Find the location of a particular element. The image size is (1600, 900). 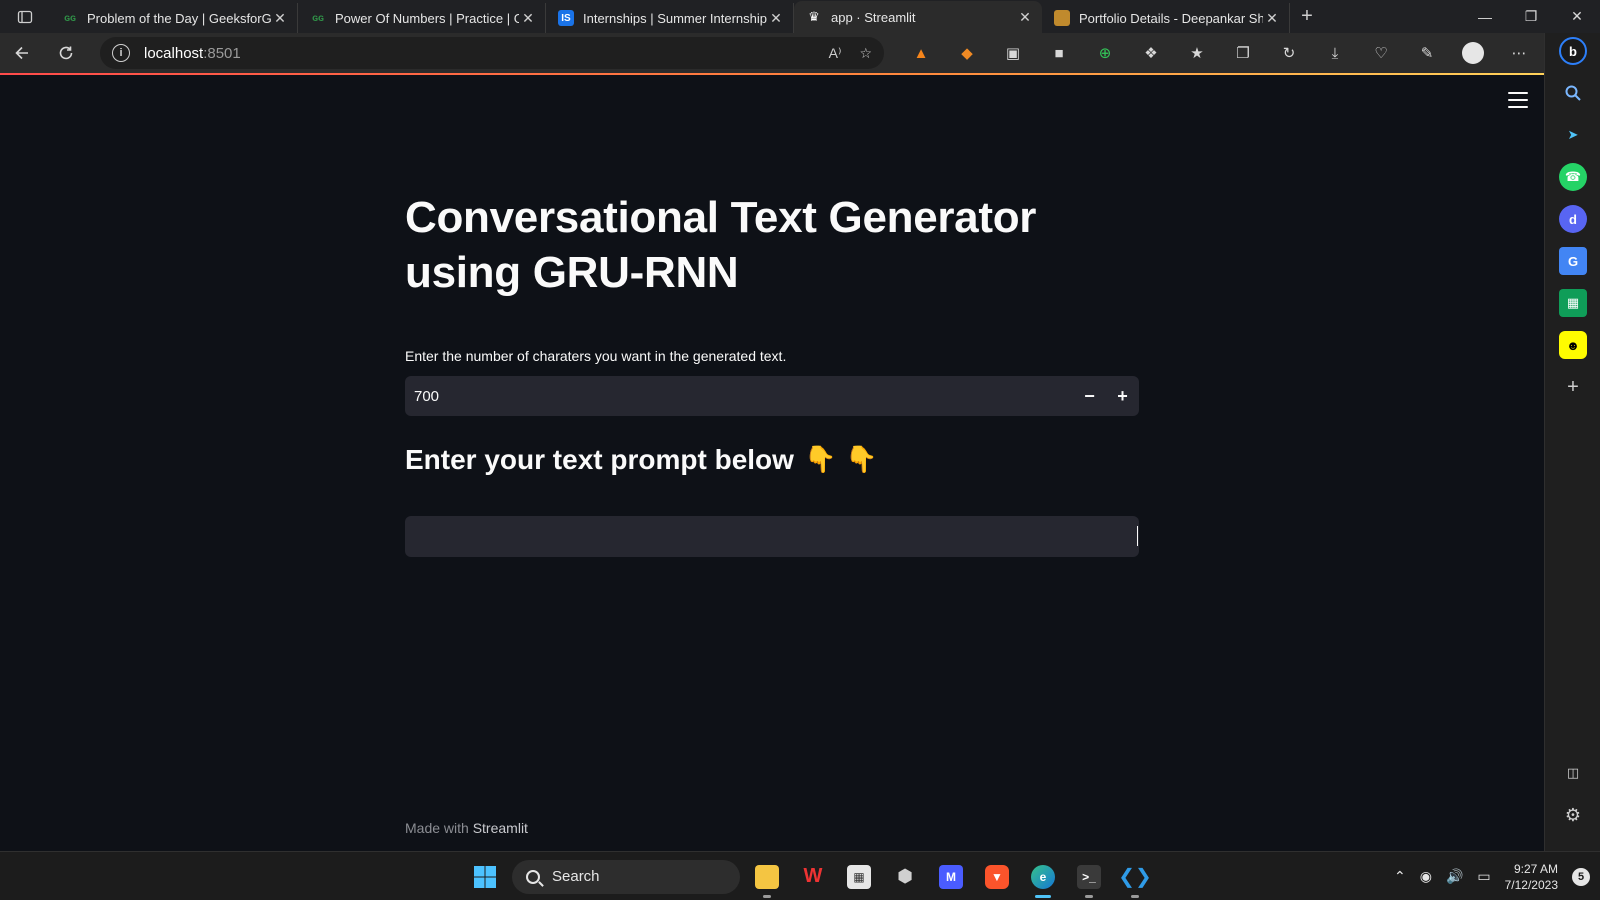

snapchat-icon: ☻ is located at coordinates (1573, 345).